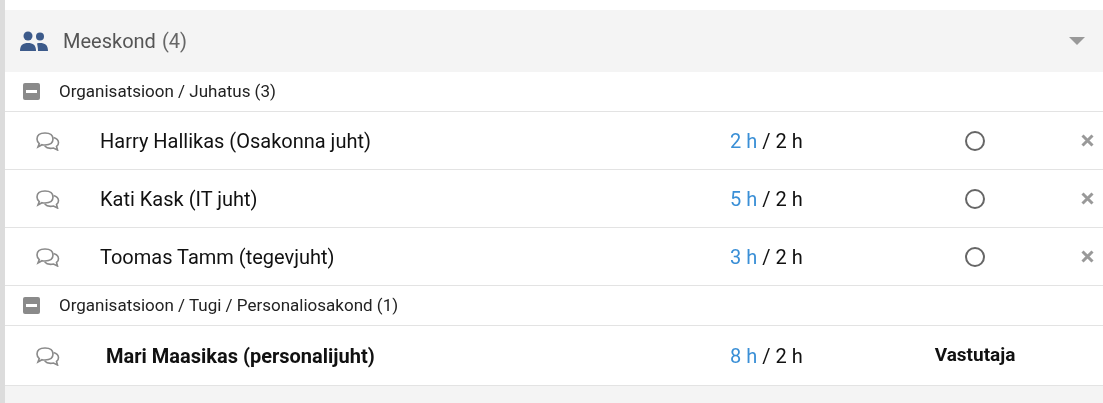 The height and width of the screenshot is (403, 1103). I want to click on spent-hours: 8 h, so click(744, 355).